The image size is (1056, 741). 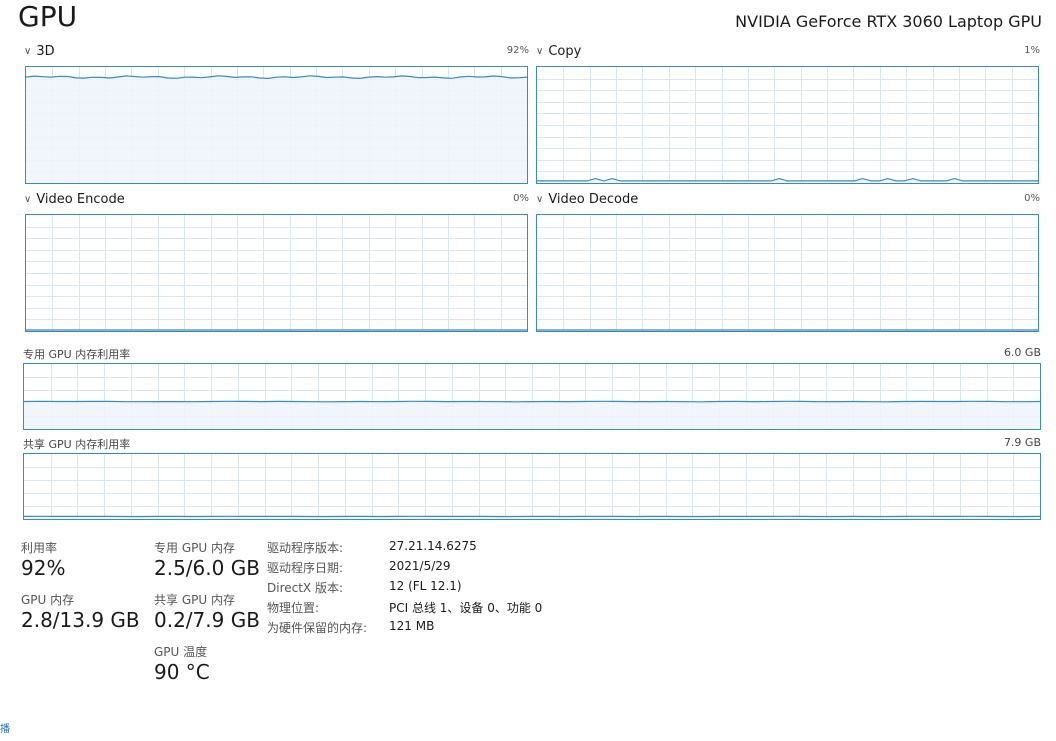 I want to click on gpu-memory-value: 2.8/13.9 GB, so click(x=80, y=620).